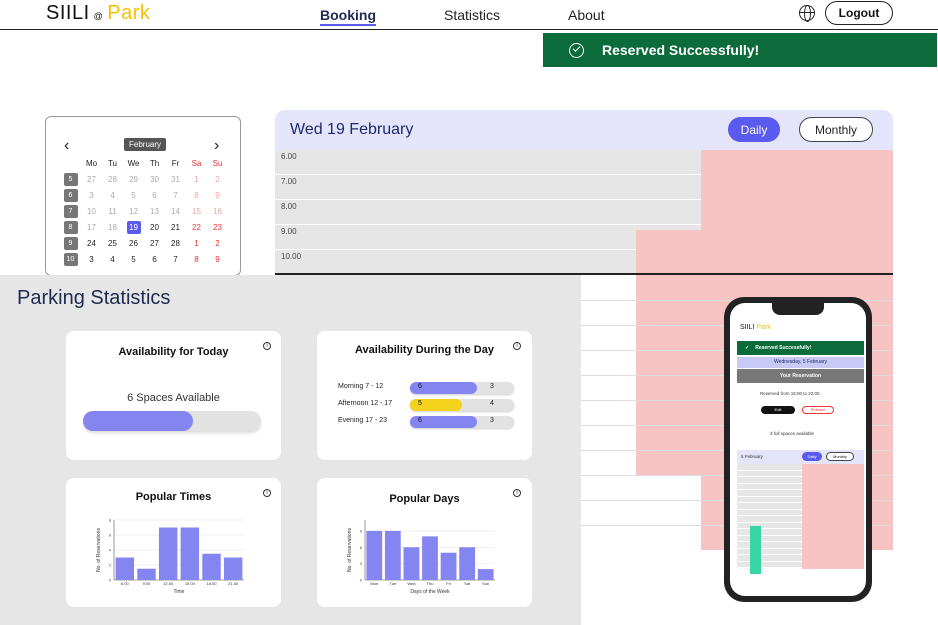 This screenshot has width=938, height=625. What do you see at coordinates (98, 13) in the screenshot?
I see `logo: SIILI @ Park` at bounding box center [98, 13].